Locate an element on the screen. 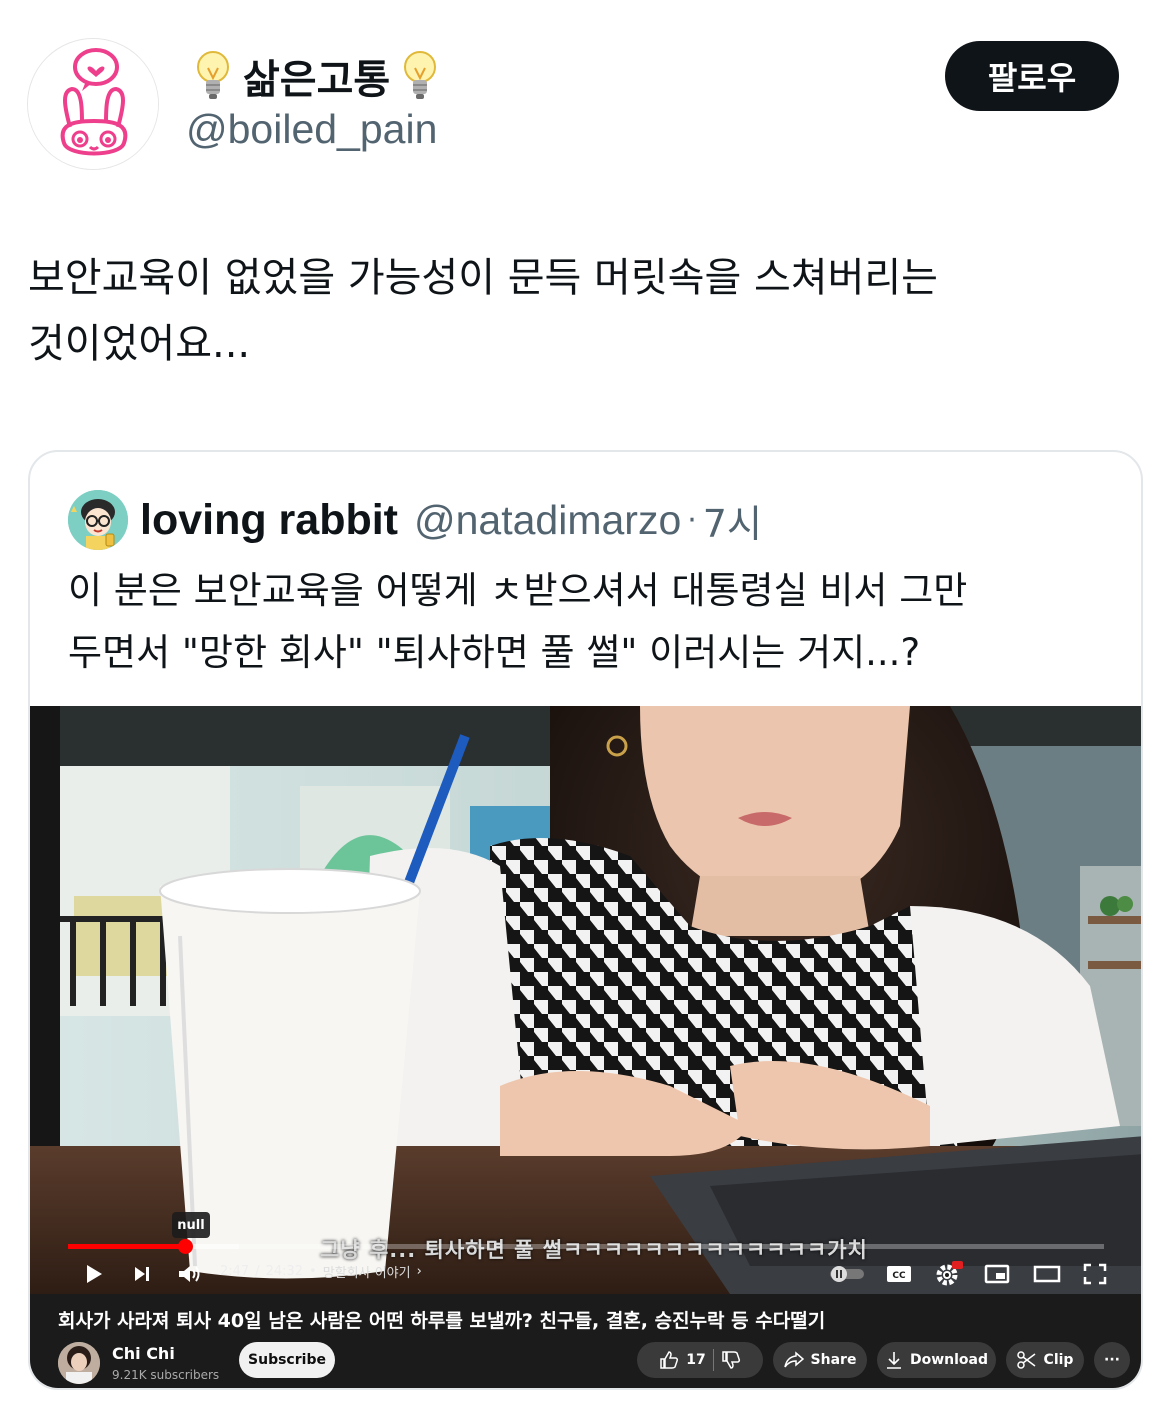 This screenshot has height=1424, width=1170. scissors-icon is located at coordinates (1025, 1360).